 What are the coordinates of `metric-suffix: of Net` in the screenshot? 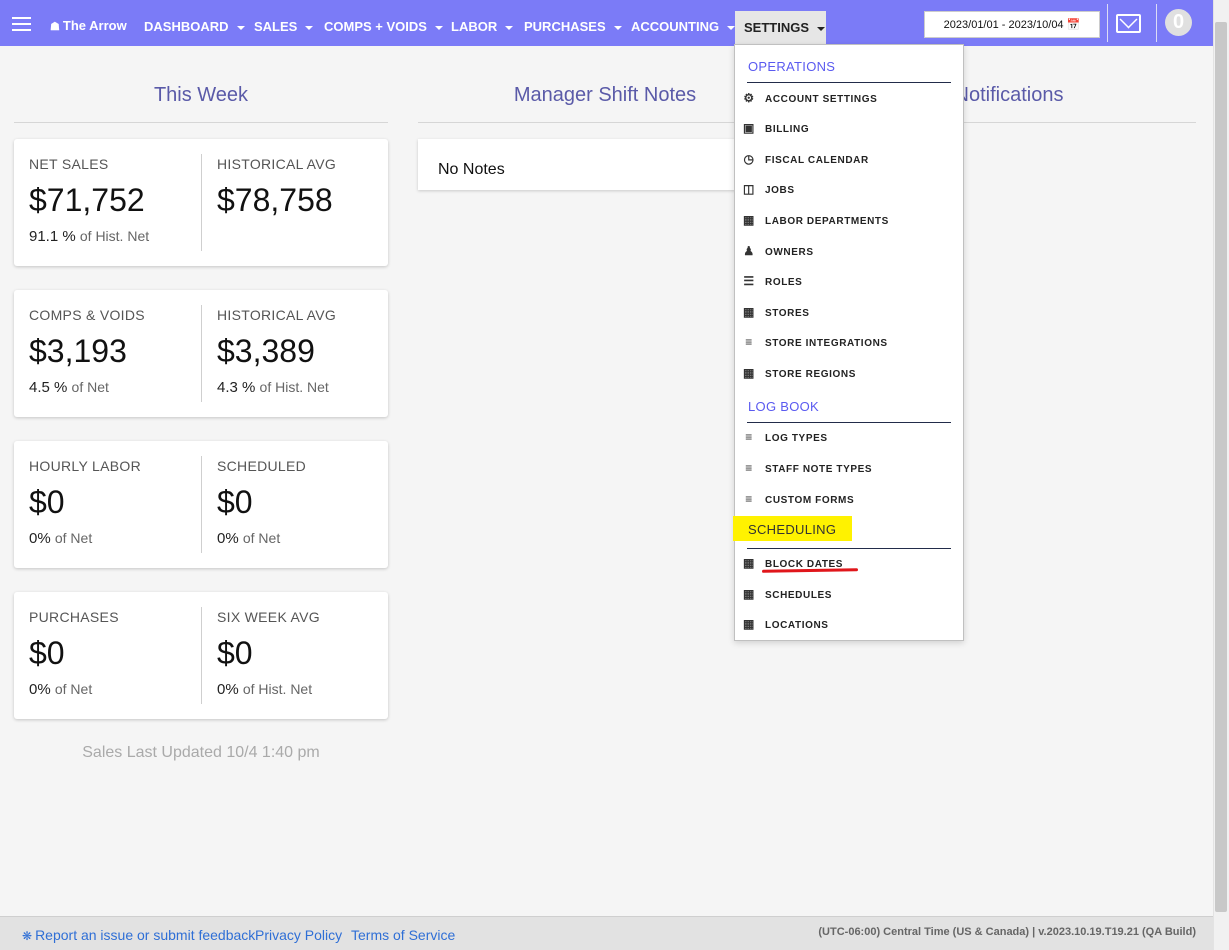 It's located at (261, 538).